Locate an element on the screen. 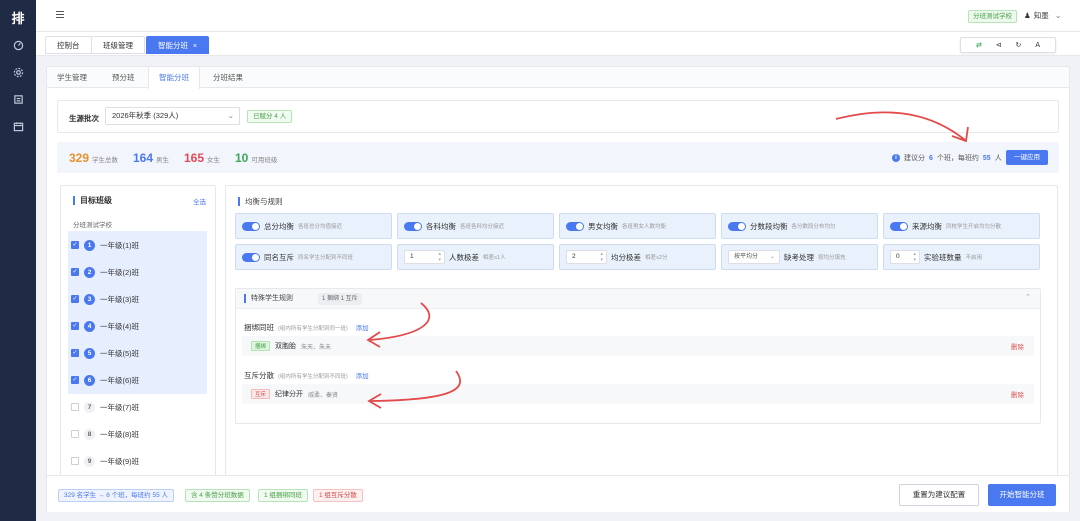 The width and height of the screenshot is (1080, 521). user-name: 知墨 is located at coordinates (1041, 15).